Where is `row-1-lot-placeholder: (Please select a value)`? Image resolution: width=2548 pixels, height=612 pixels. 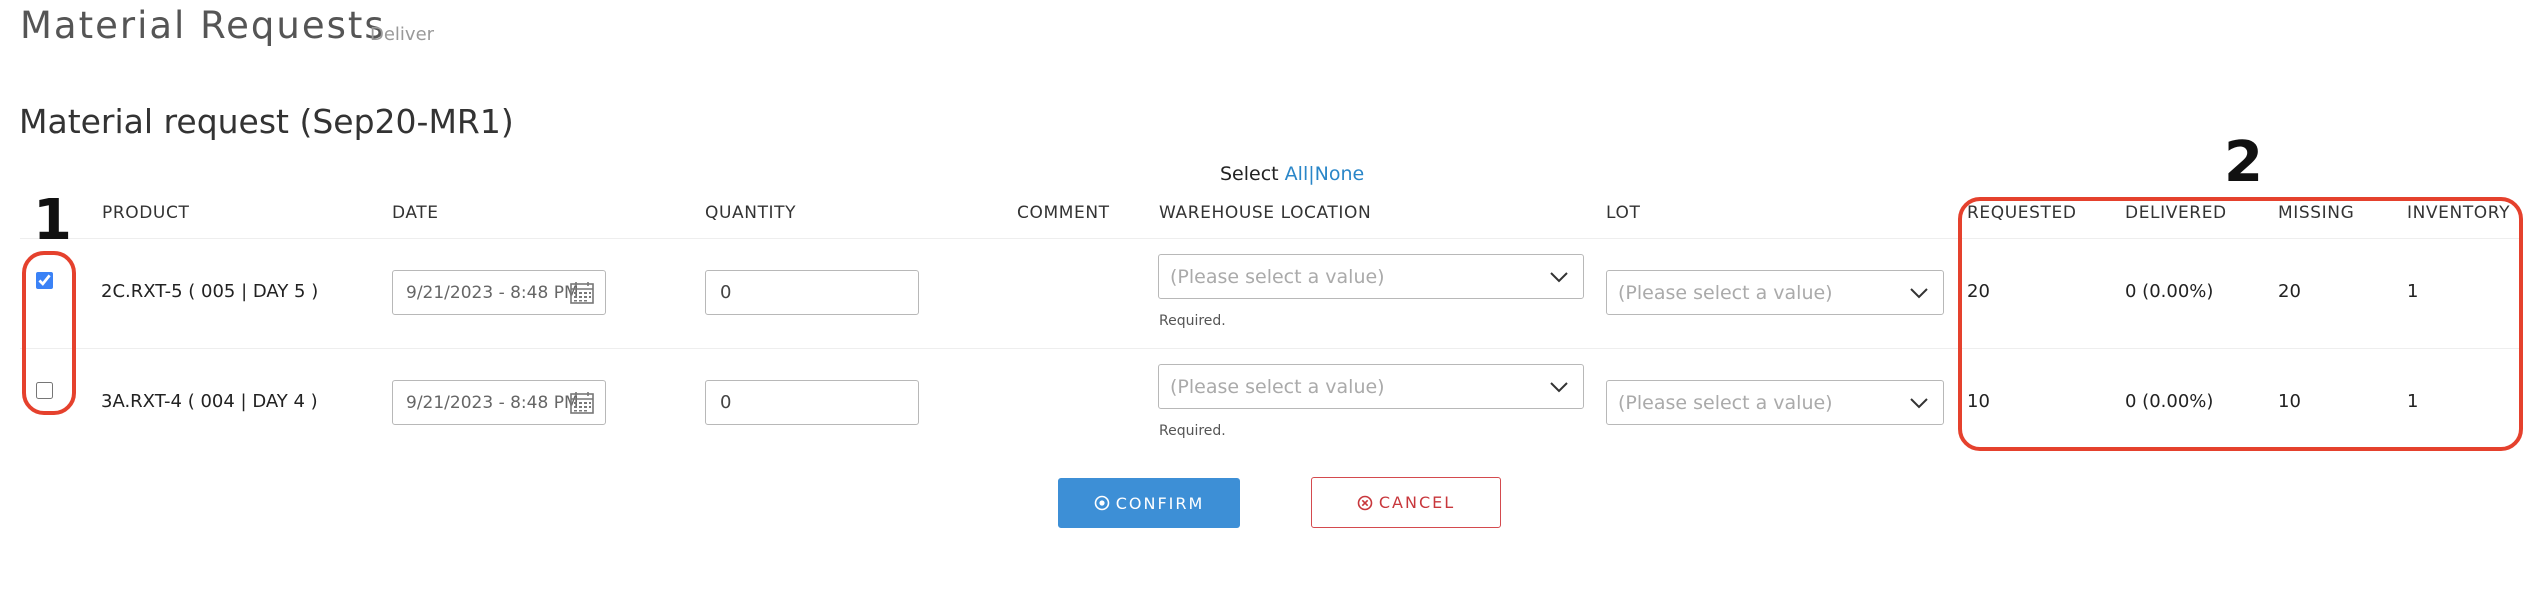 row-1-lot-placeholder: (Please select a value) is located at coordinates (1725, 293).